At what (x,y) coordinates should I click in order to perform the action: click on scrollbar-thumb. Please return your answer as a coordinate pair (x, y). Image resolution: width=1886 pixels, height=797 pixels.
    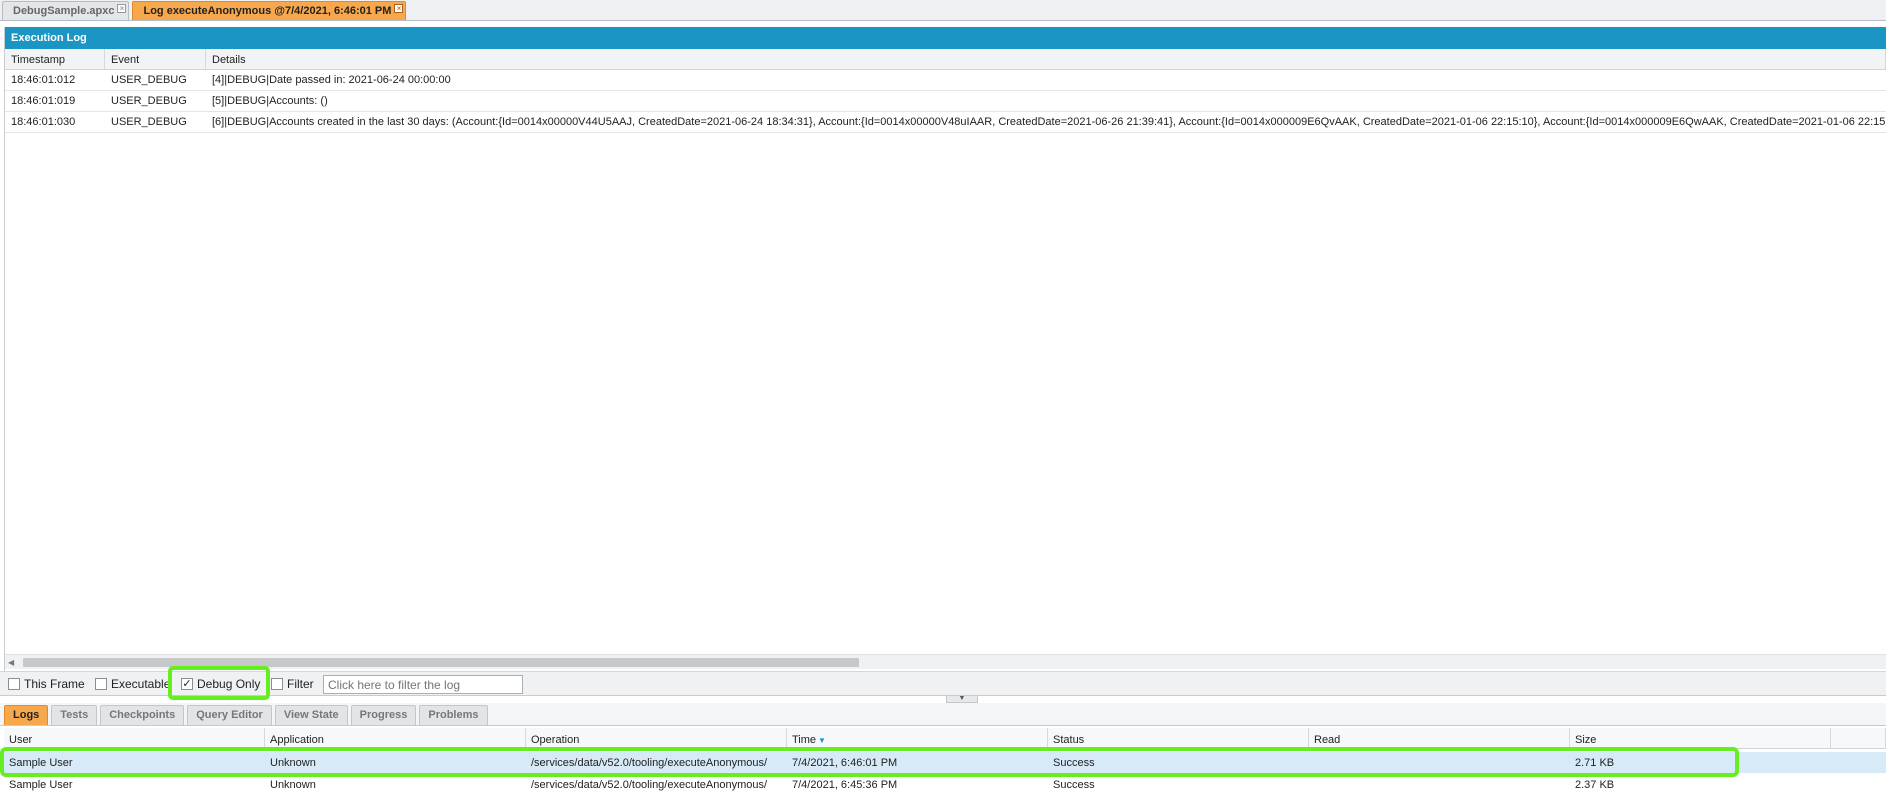
    Looking at the image, I should click on (441, 662).